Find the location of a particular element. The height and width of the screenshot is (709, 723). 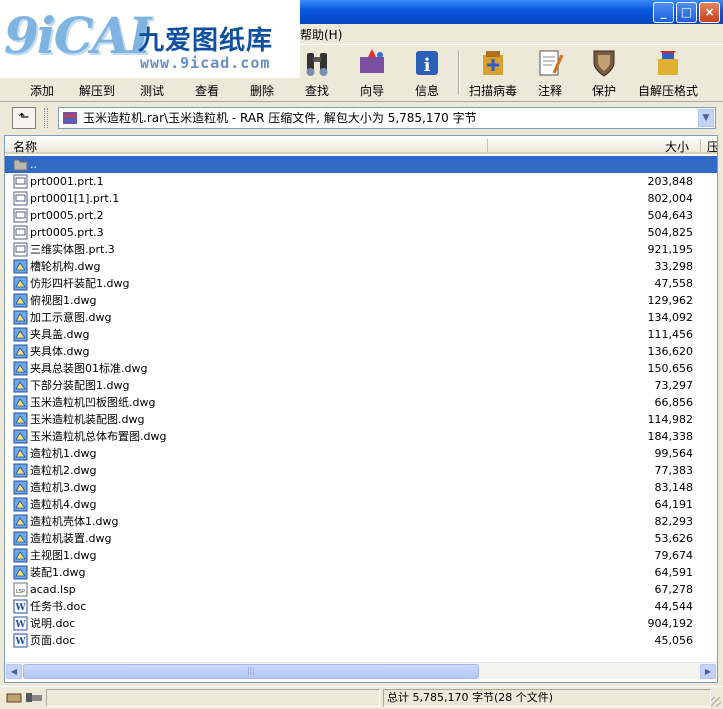

file-row: 槽轮机构.dwg 33,298 is located at coordinates (361, 266).